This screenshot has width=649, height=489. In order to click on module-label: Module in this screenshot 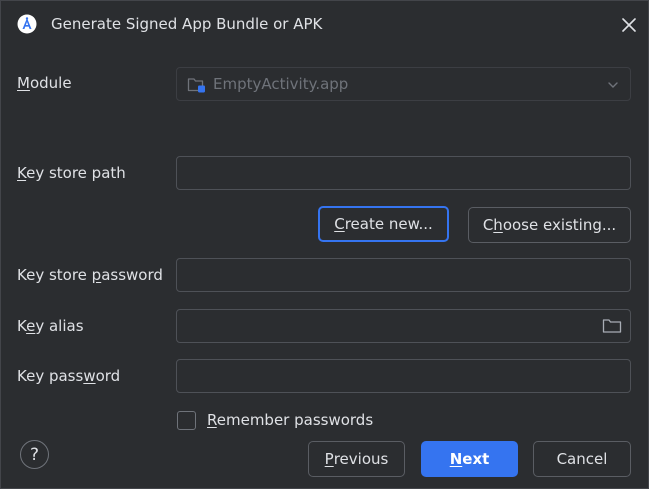, I will do `click(44, 83)`.